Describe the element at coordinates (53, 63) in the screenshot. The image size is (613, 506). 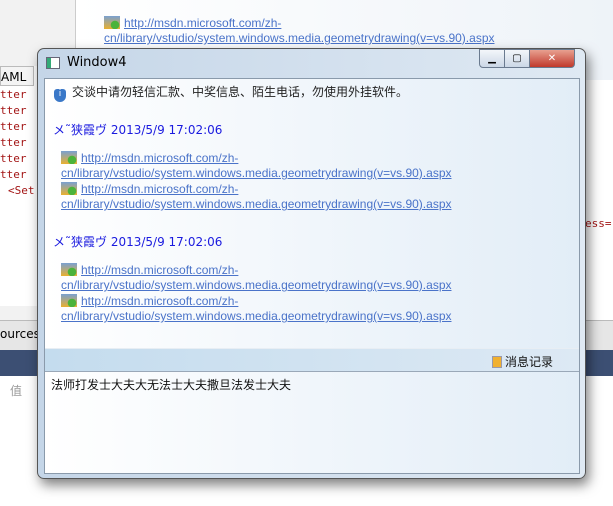
I see `app-icon` at that location.